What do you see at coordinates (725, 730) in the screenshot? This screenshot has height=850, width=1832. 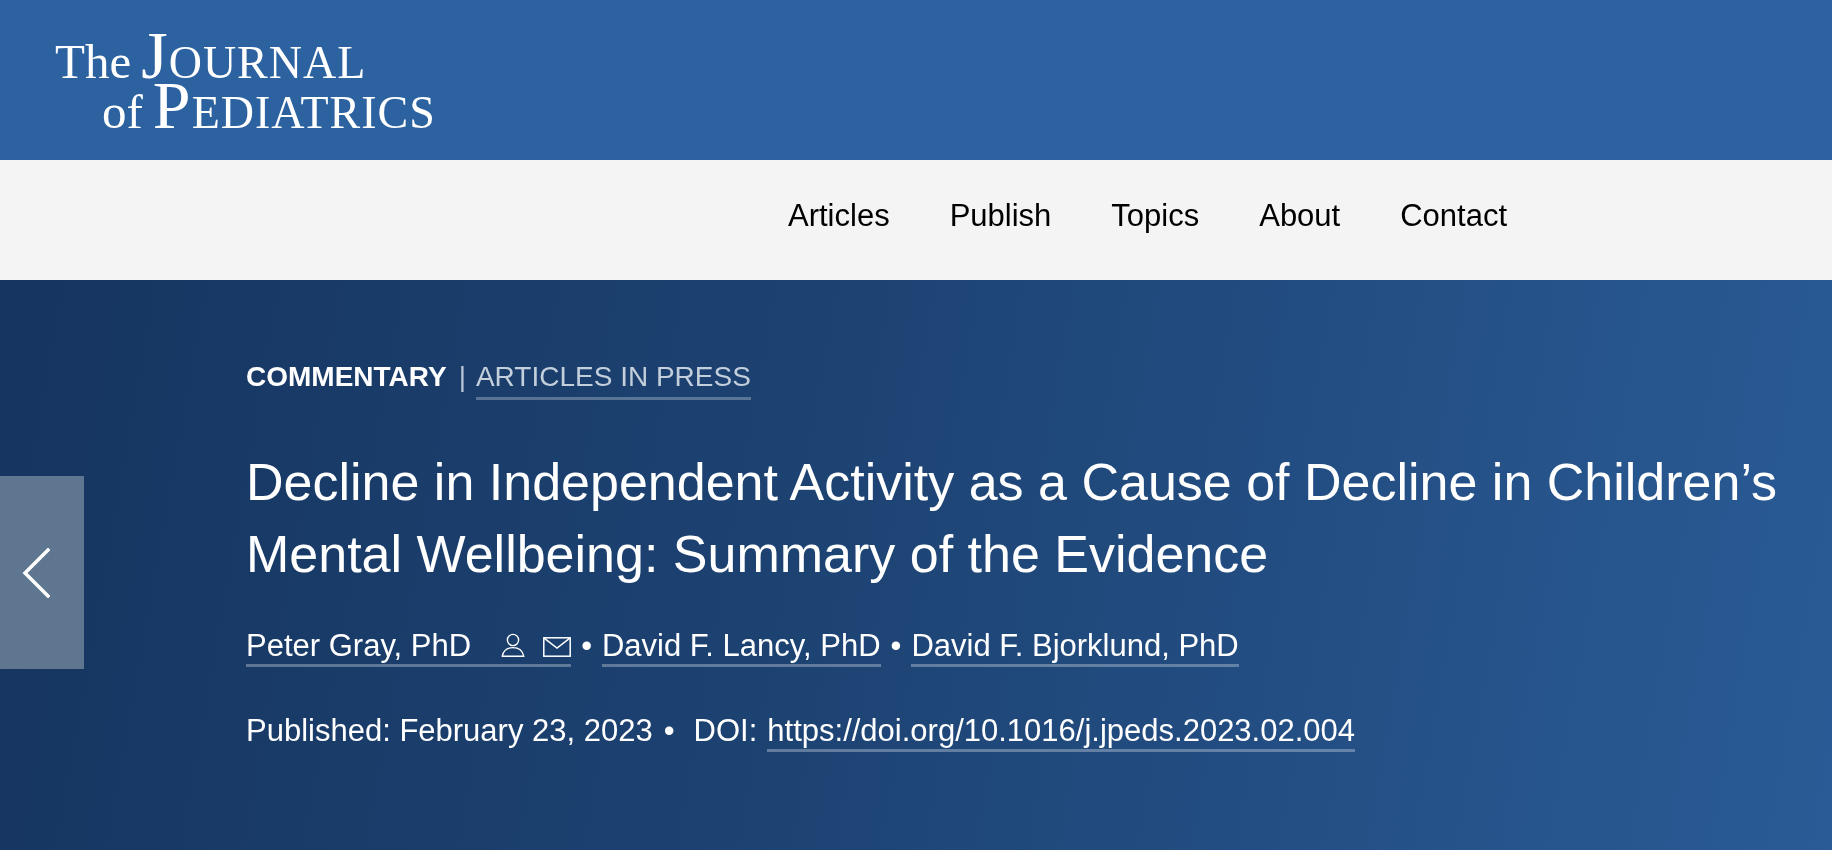 I see `doi-label: DOI:` at bounding box center [725, 730].